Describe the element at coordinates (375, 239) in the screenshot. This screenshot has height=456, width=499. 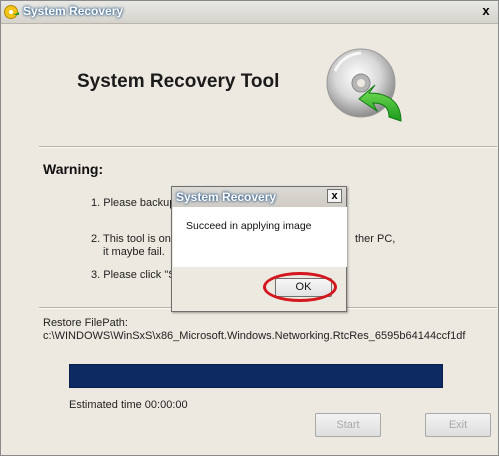
I see `warning-line-2-tail: ther PC,` at that location.